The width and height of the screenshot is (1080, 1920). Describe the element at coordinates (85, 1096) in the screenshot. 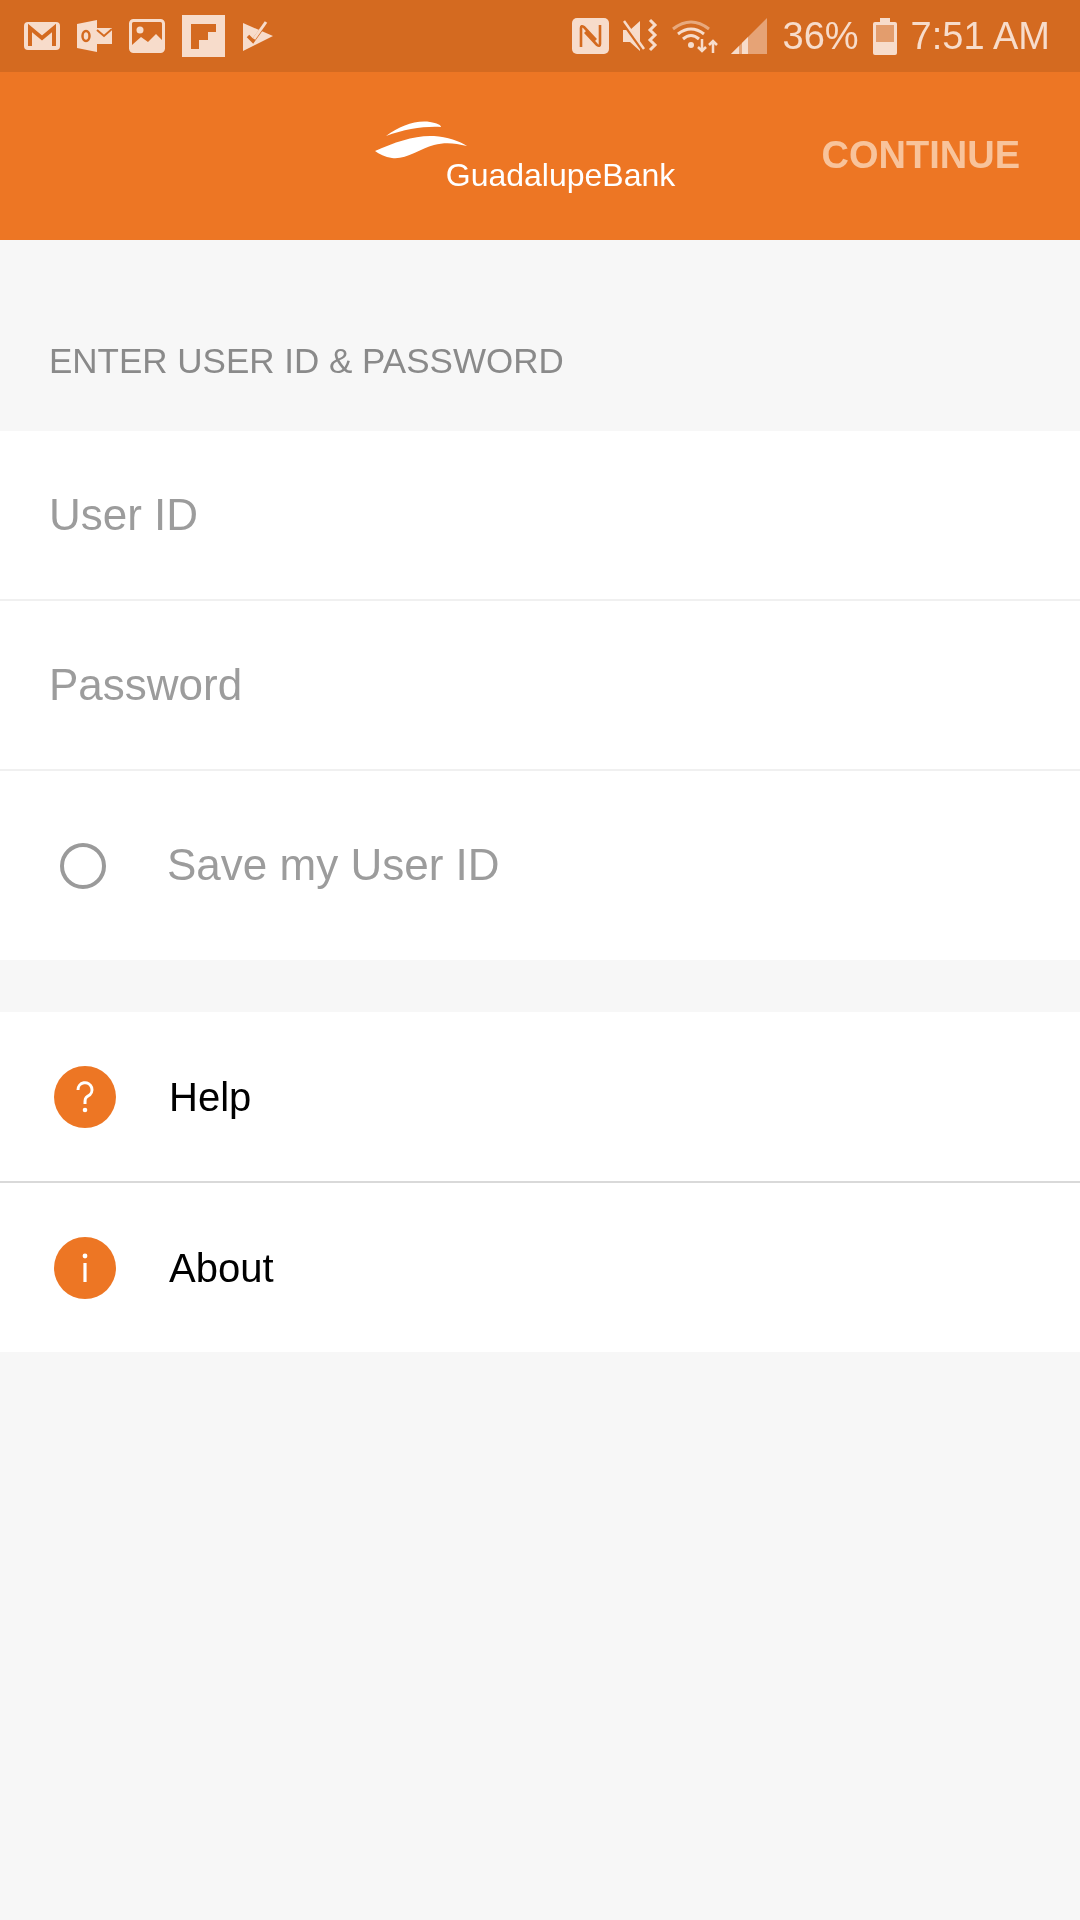

I see `help-icon` at that location.